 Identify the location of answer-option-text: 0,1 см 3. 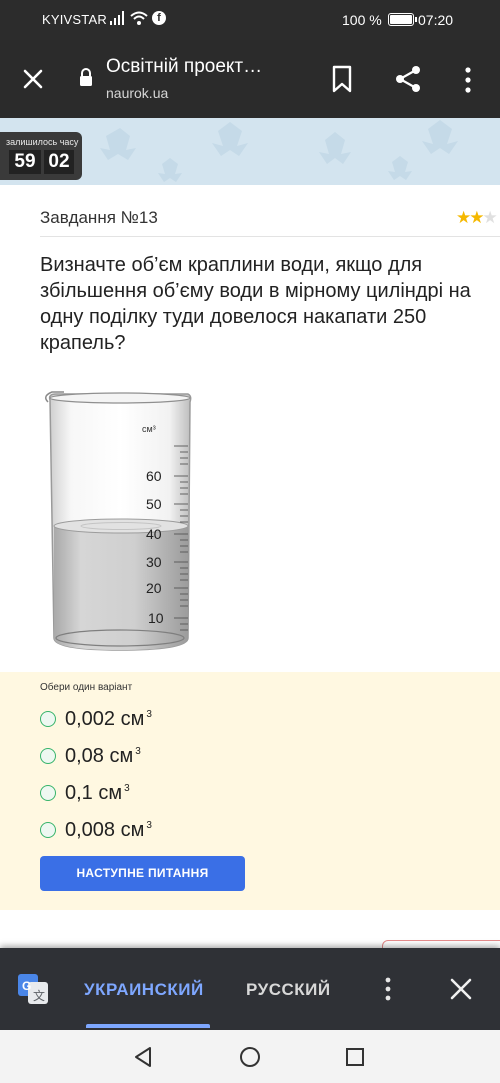
(97, 792).